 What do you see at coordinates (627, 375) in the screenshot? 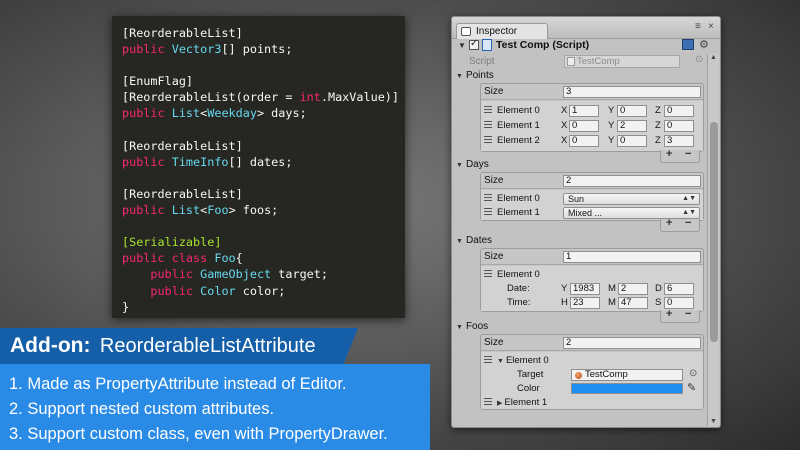
I see `target-object-field: TestComp` at bounding box center [627, 375].